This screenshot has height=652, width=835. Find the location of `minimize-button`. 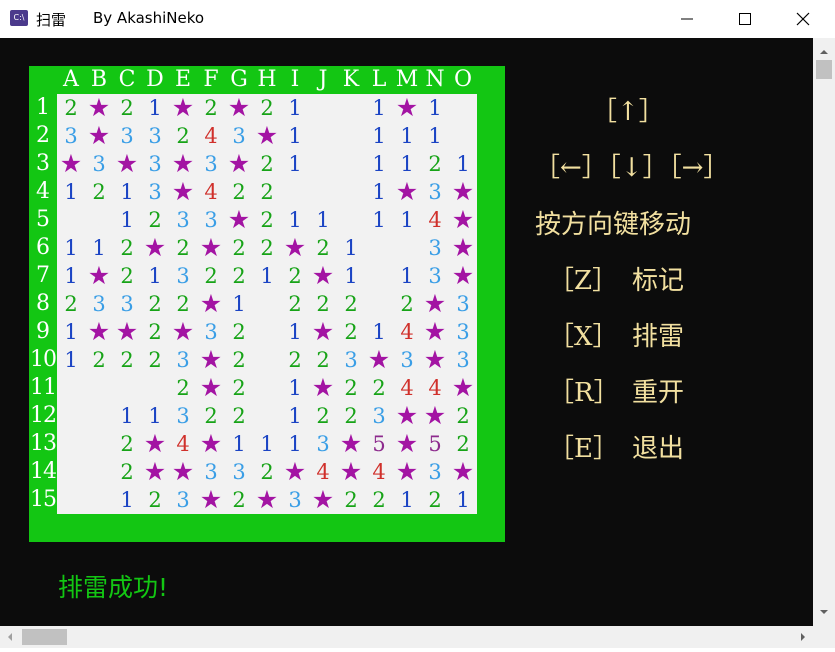

minimize-button is located at coordinates (687, 19).